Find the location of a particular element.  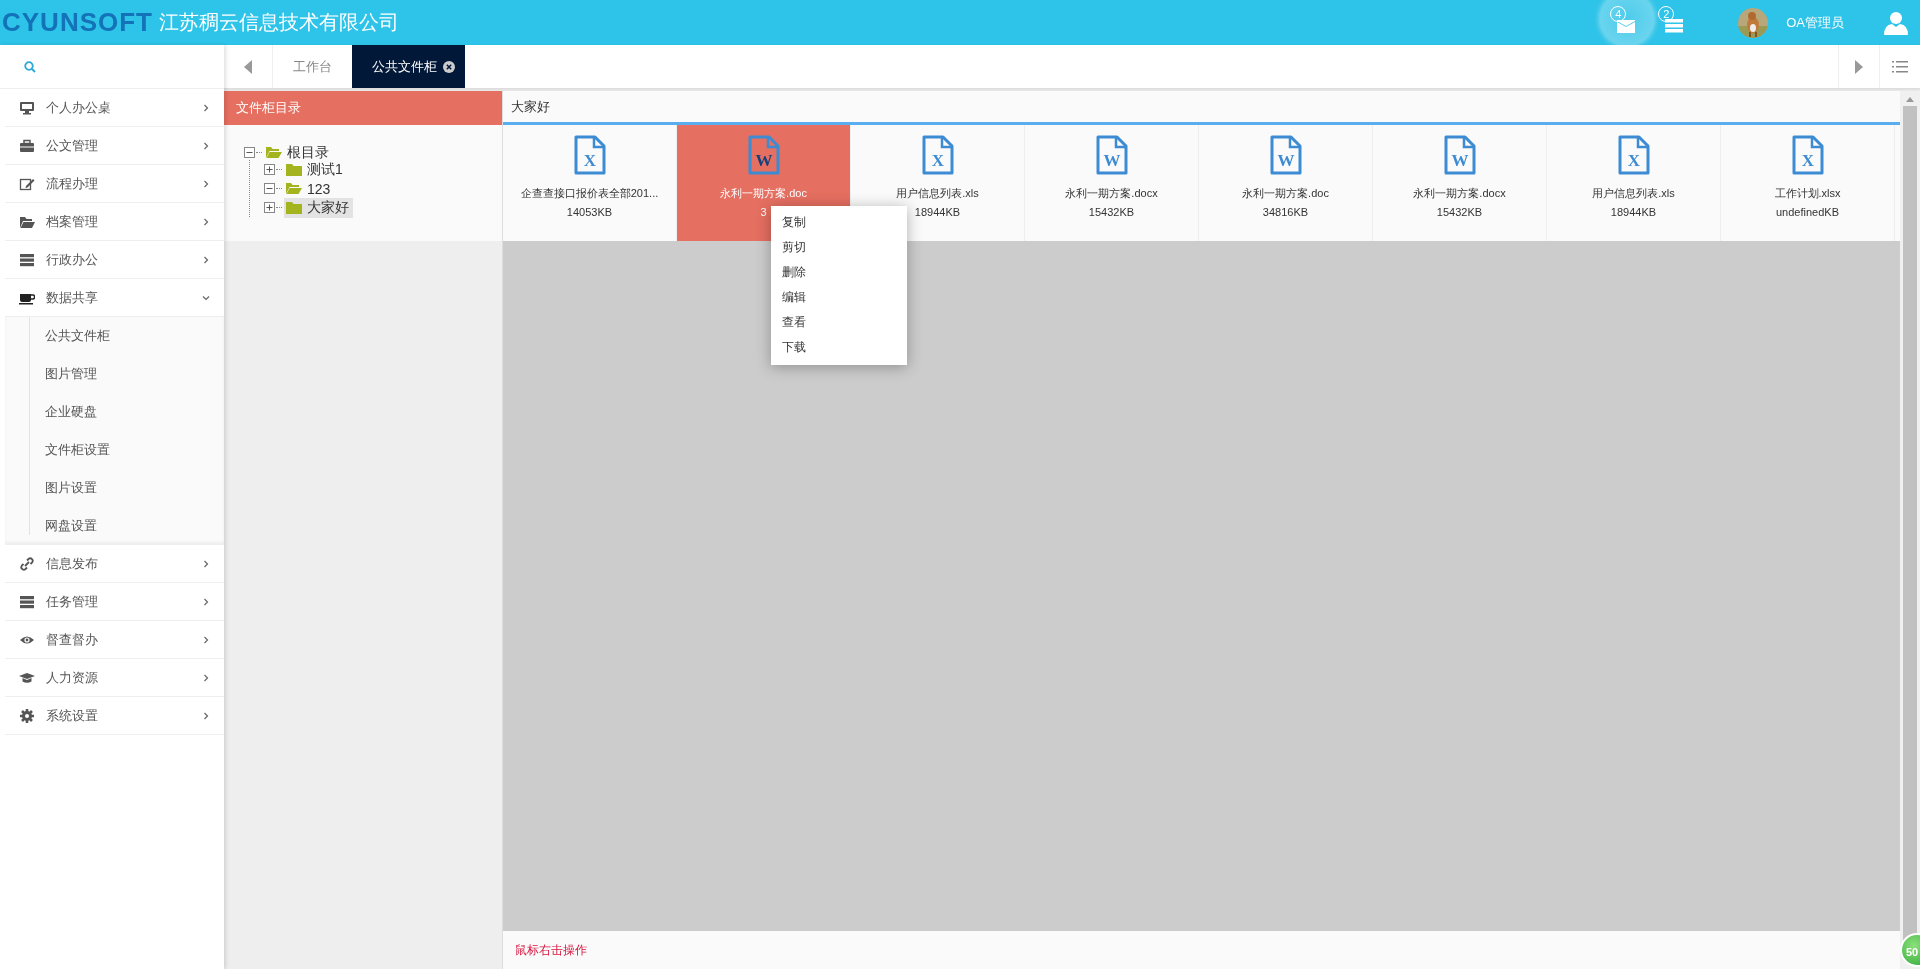

panel-title: 文件柜目录 is located at coordinates (363, 108).